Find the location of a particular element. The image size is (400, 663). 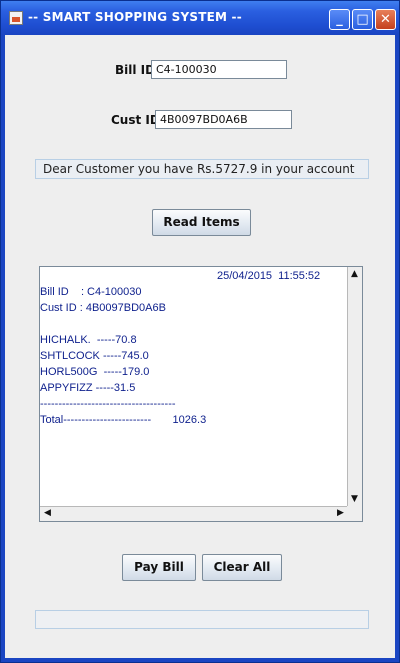

pay-bill-button: Pay Bill is located at coordinates (159, 567).